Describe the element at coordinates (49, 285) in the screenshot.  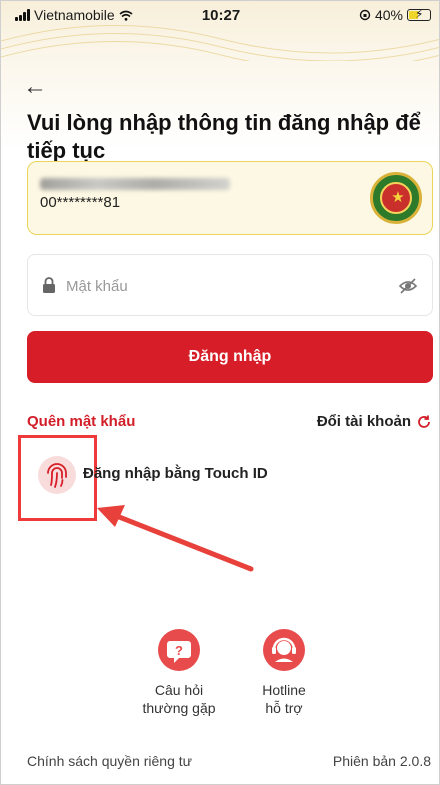
I see `lock-icon` at that location.